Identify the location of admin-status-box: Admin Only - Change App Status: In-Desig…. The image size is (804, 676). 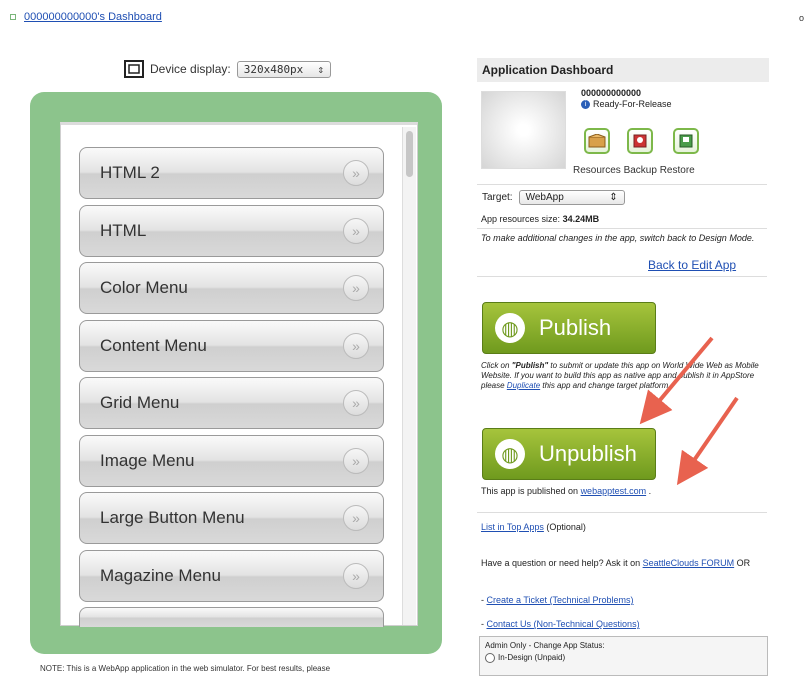
(623, 656).